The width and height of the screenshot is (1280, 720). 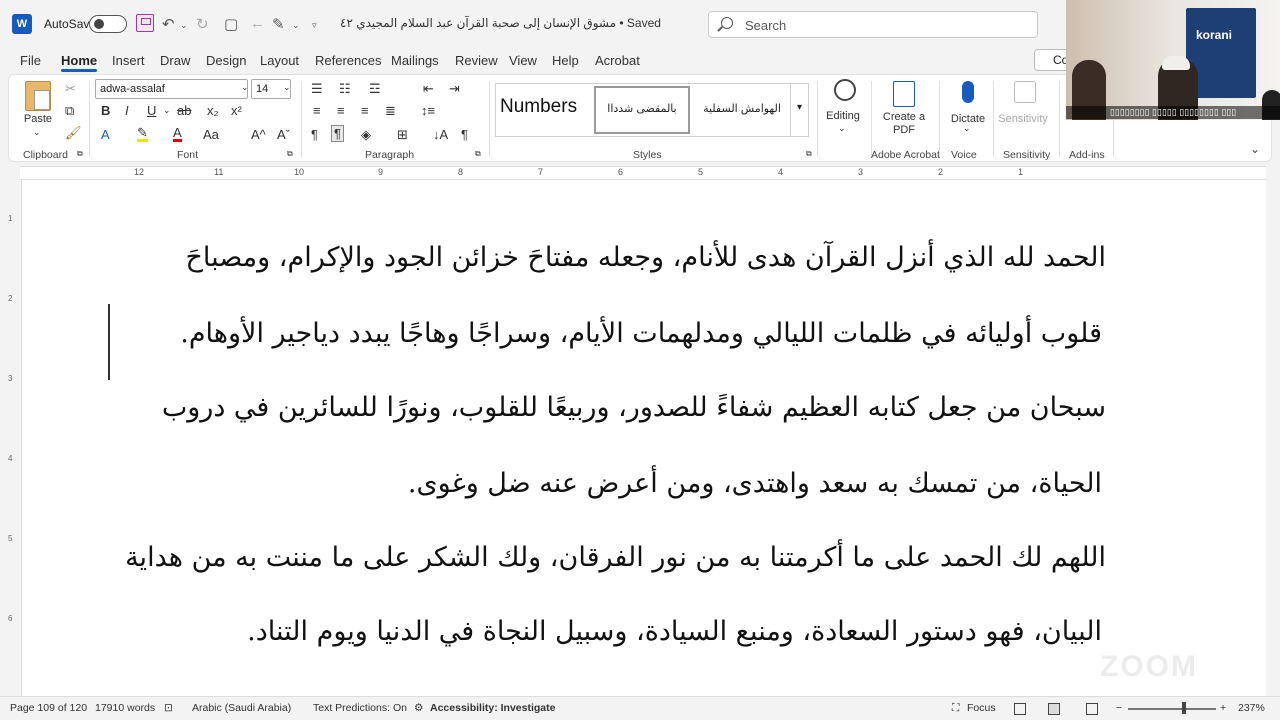 I want to click on read-mode-icon, so click(x=1020, y=709).